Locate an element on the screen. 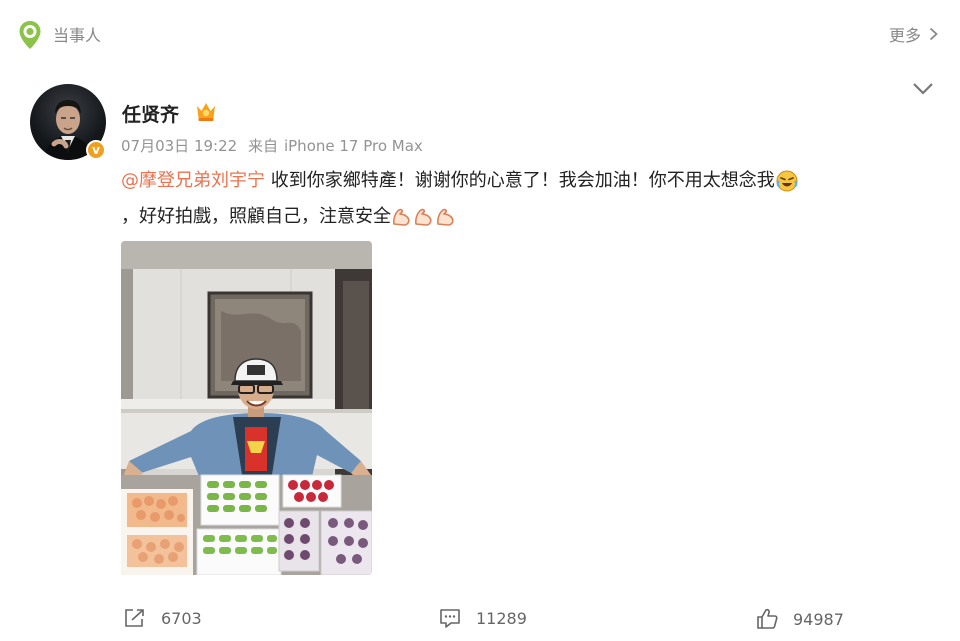 The height and width of the screenshot is (641, 960). share-count: 6703 is located at coordinates (181, 618).